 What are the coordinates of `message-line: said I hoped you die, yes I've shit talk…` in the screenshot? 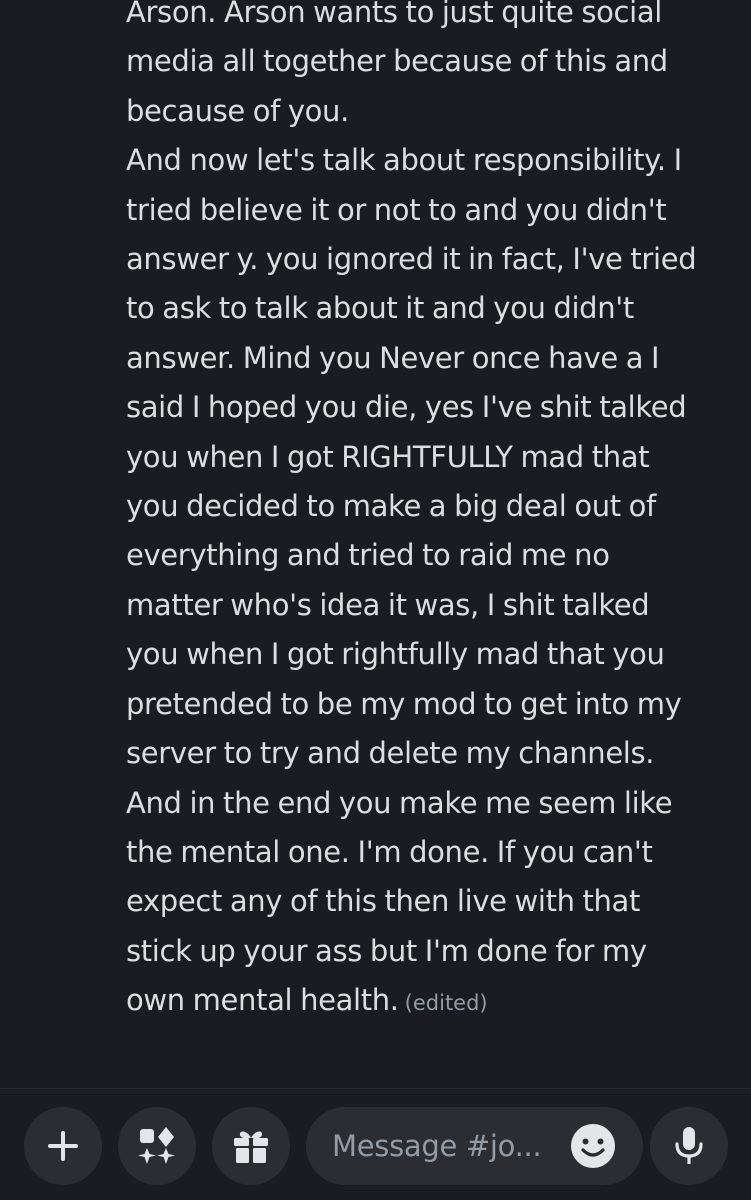 It's located at (406, 407).